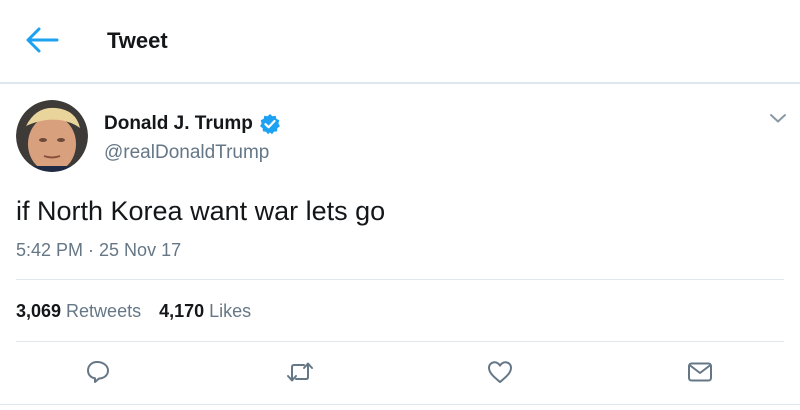  I want to click on share-button, so click(700, 374).